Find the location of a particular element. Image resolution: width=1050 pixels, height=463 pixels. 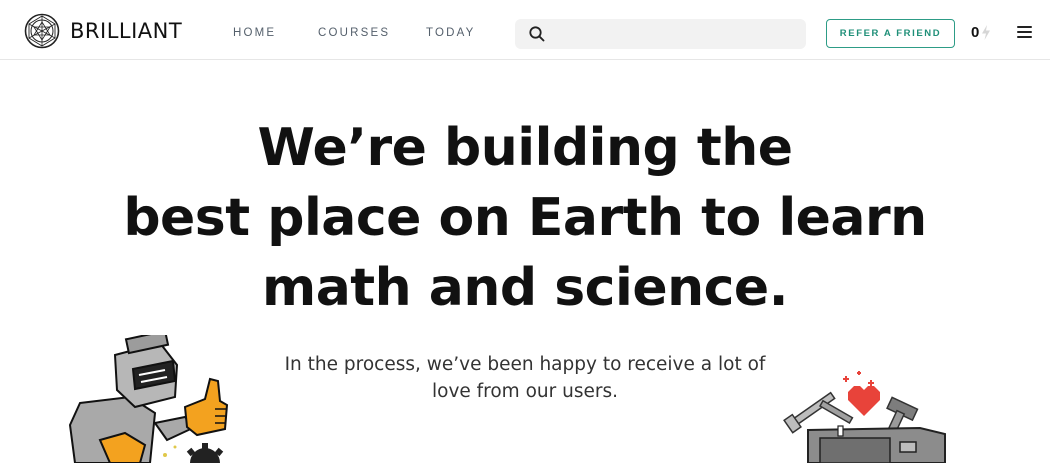

nav-link-courses: COURSES is located at coordinates (354, 33).